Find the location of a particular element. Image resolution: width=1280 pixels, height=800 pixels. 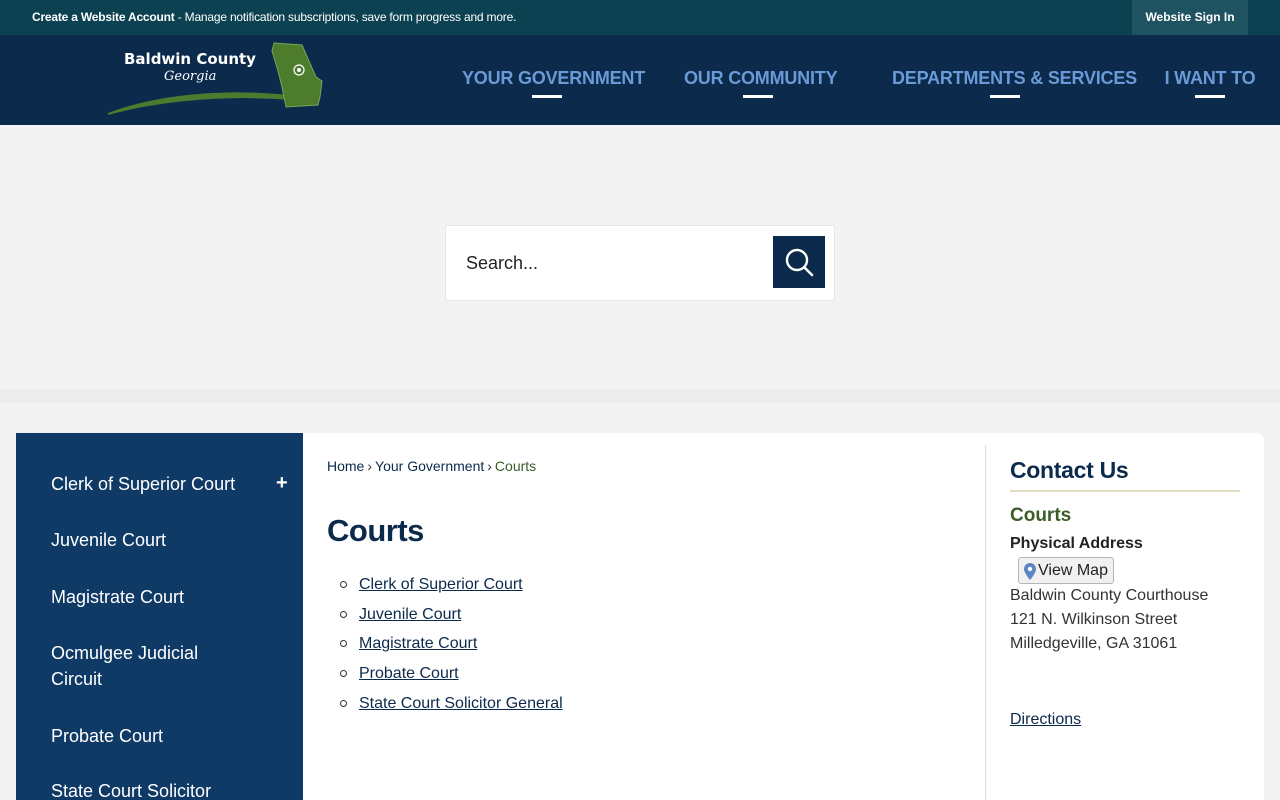

contact-divider is located at coordinates (1125, 491).